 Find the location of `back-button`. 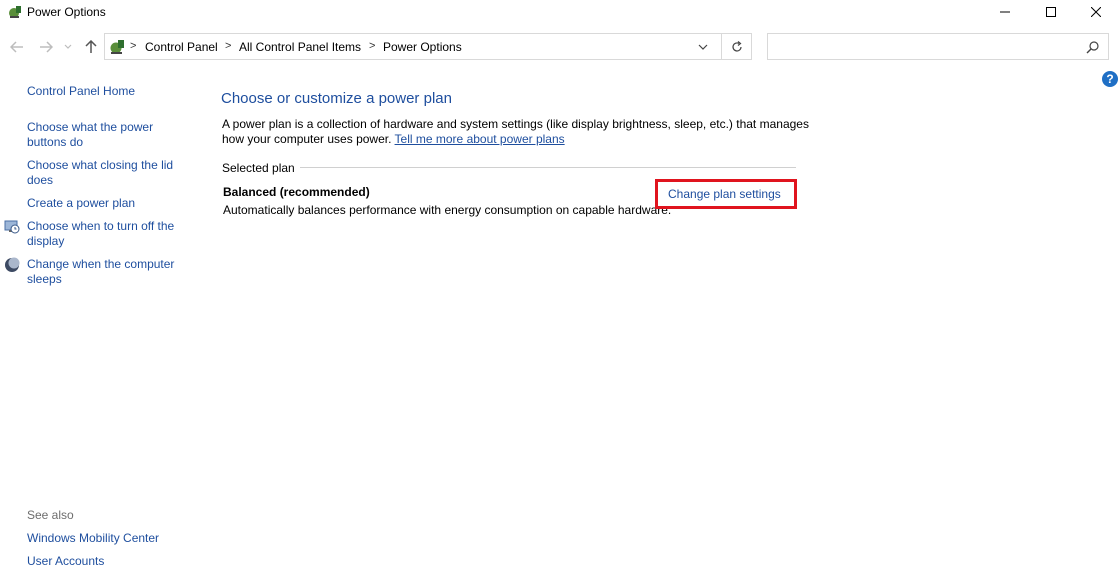

back-button is located at coordinates (17, 47).